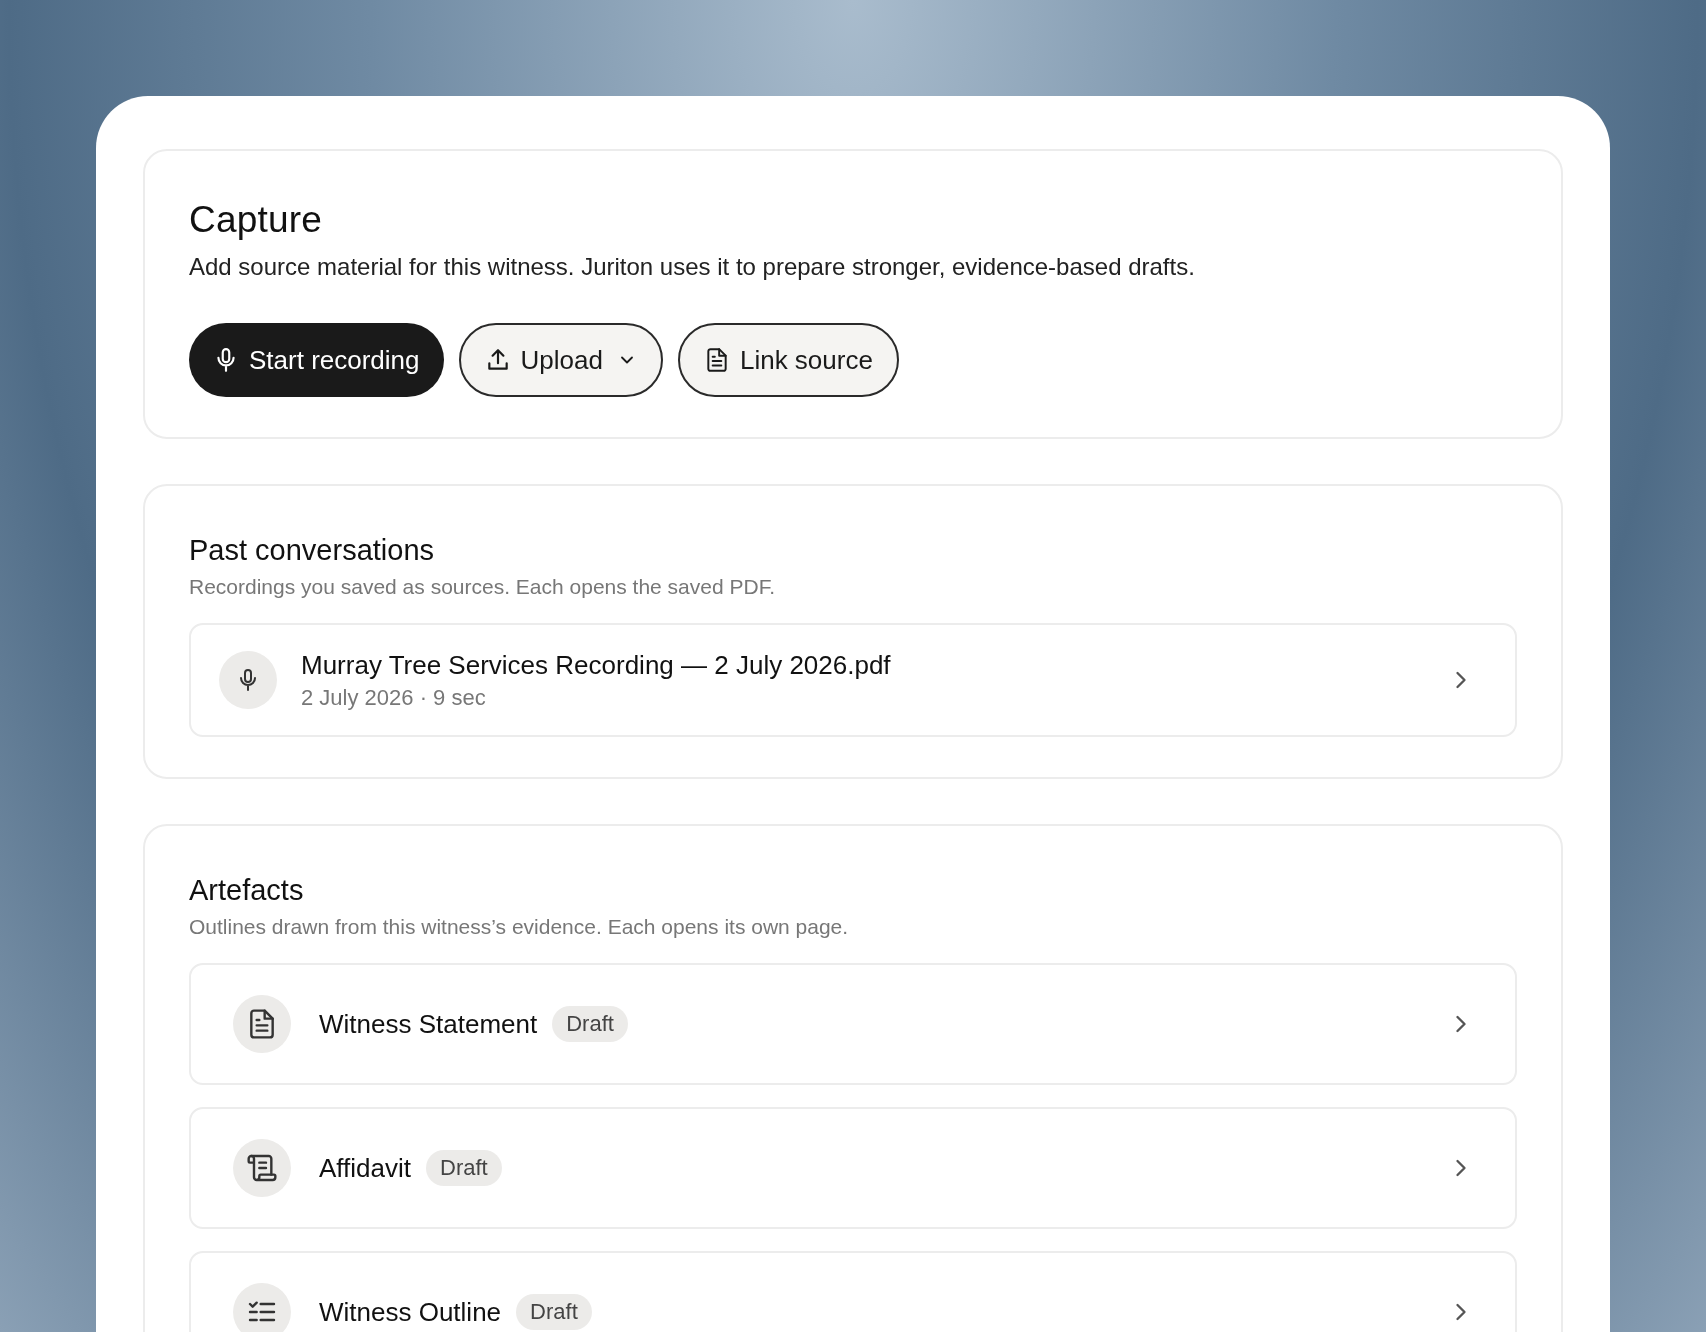 Image resolution: width=1706 pixels, height=1332 pixels. I want to click on scroll-icon, so click(262, 1168).